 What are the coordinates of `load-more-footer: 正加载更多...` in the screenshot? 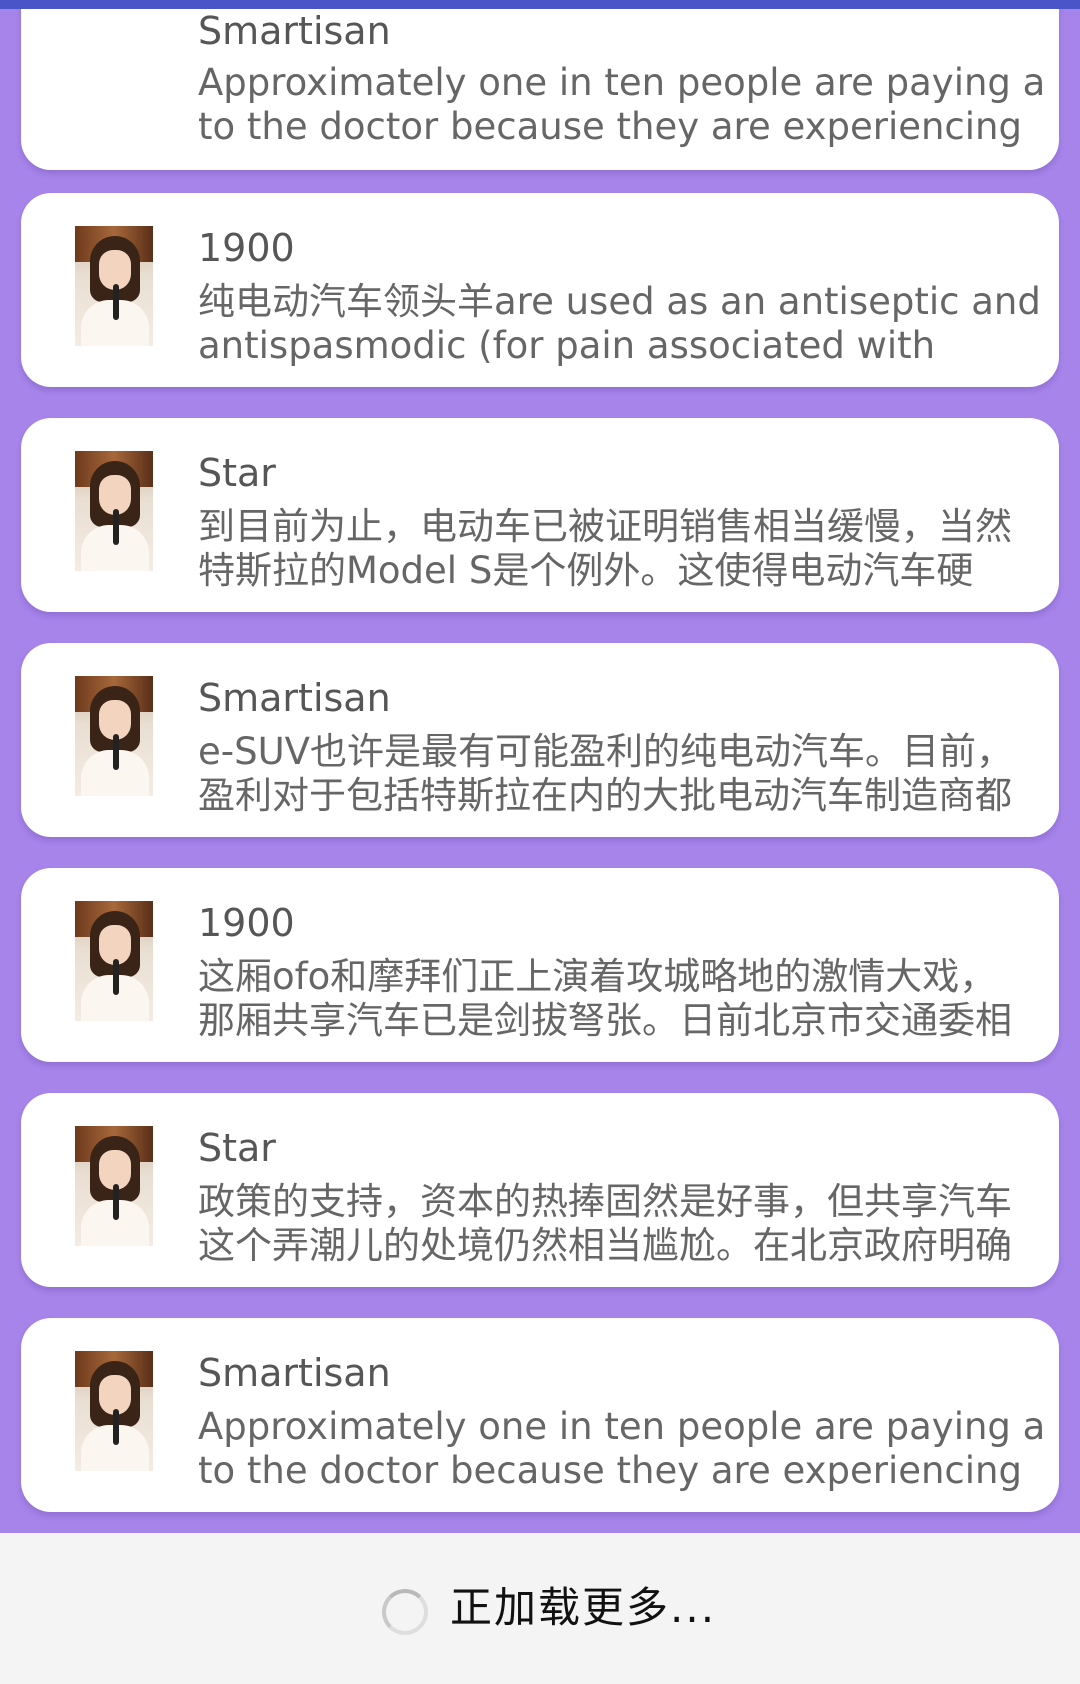 It's located at (540, 1608).